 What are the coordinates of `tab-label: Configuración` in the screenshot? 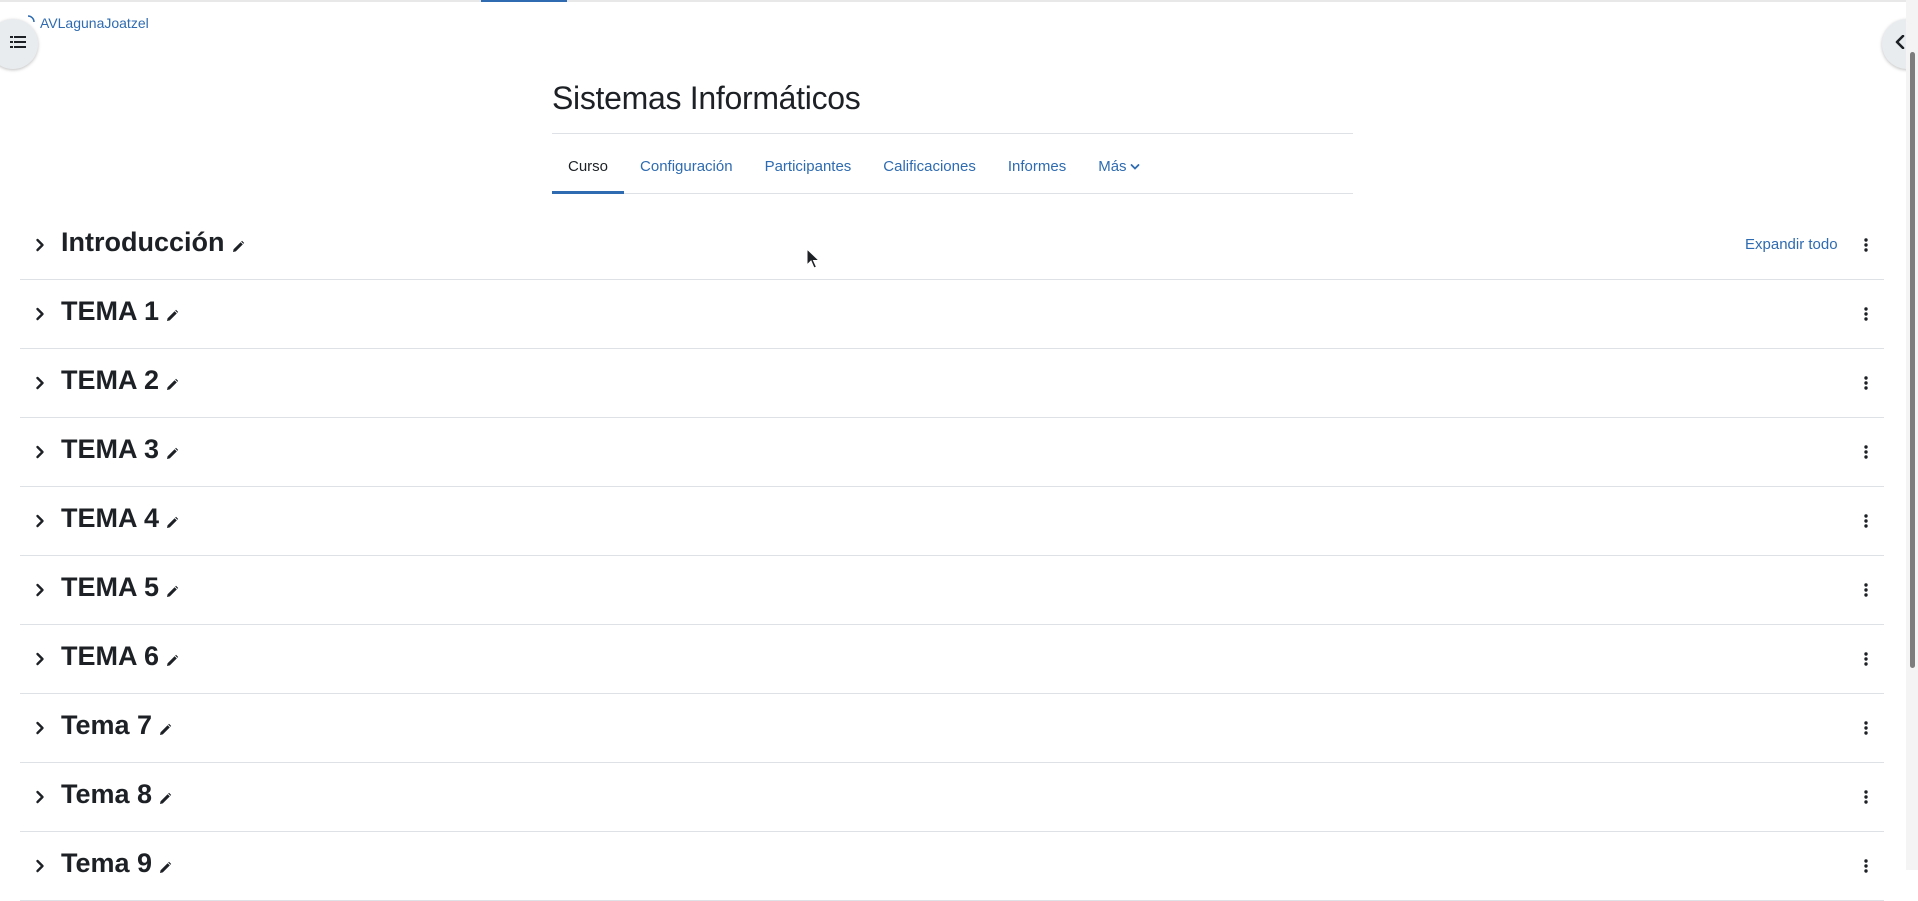 It's located at (686, 166).